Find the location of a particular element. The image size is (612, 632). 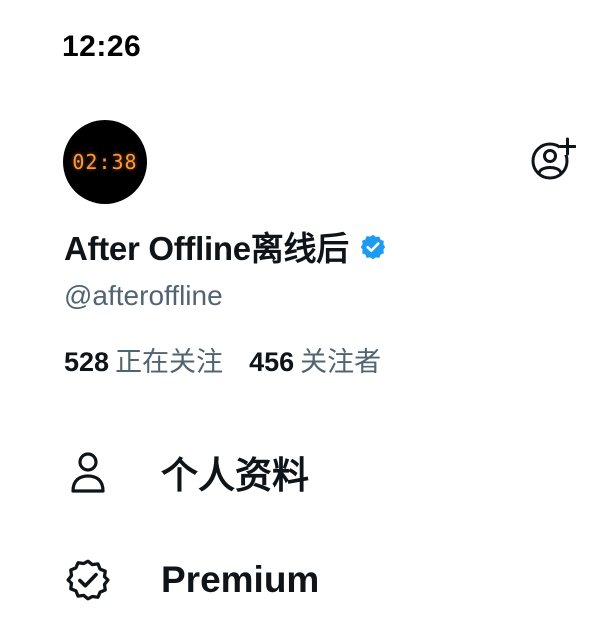

followers-stat: 456 关注者 is located at coordinates (315, 359).